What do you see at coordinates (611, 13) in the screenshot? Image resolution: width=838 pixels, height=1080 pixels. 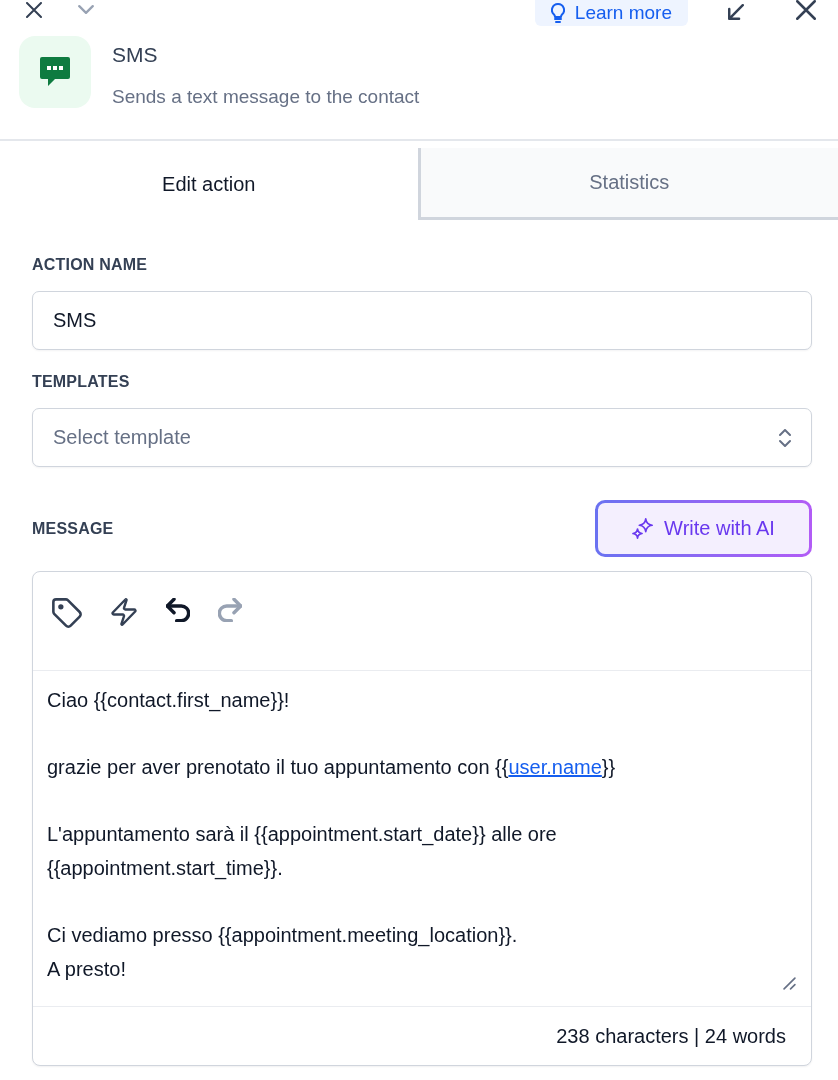 I see `learn-more-button: Learn more` at bounding box center [611, 13].